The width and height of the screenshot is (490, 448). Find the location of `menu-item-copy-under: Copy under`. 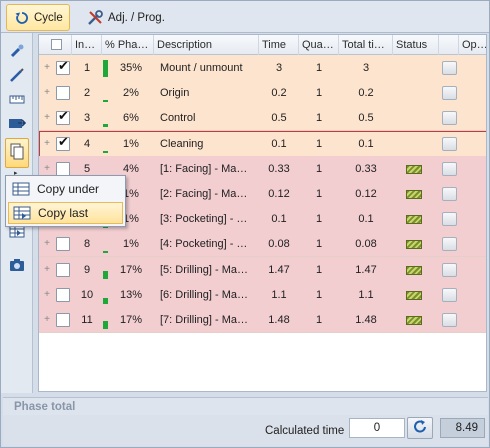

menu-item-copy-under: Copy under is located at coordinates (65, 189).